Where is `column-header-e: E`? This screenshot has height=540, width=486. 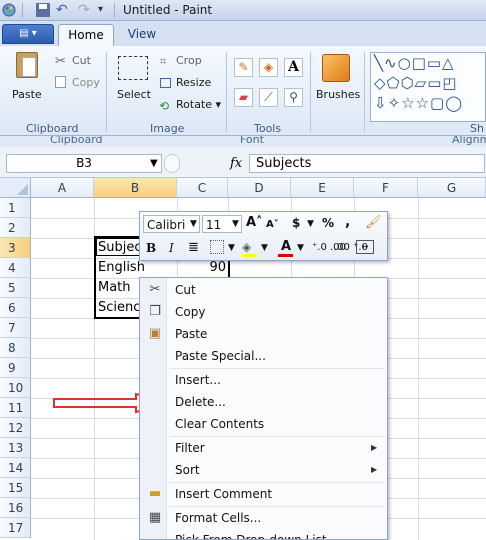 column-header-e: E is located at coordinates (322, 188).